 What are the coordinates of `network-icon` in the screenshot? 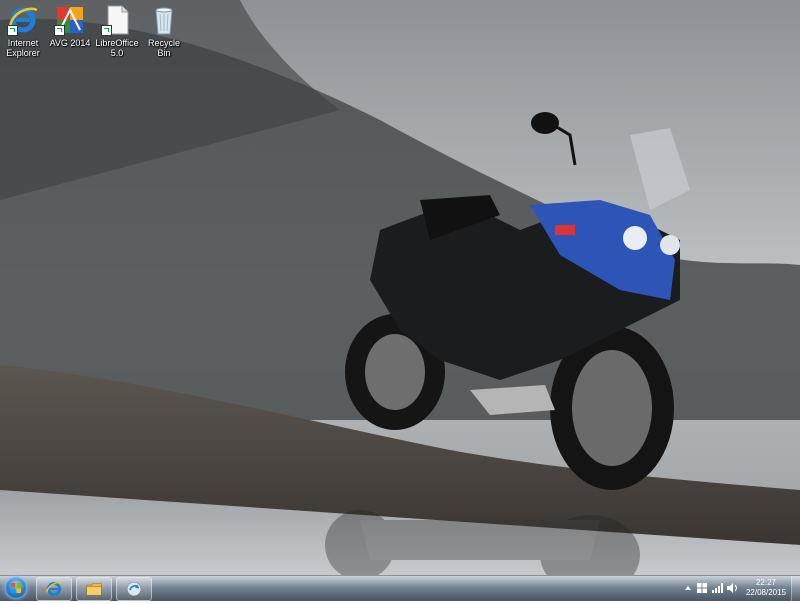 It's located at (717, 588).